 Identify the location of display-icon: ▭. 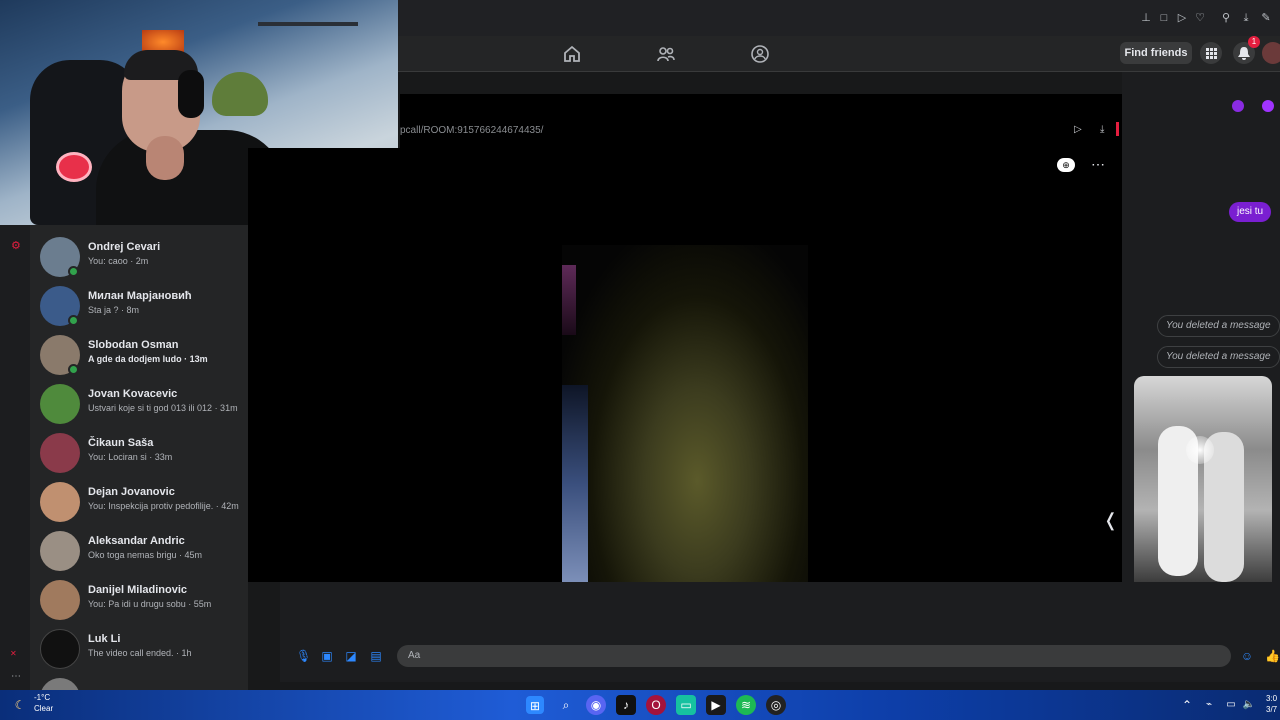
(1231, 705).